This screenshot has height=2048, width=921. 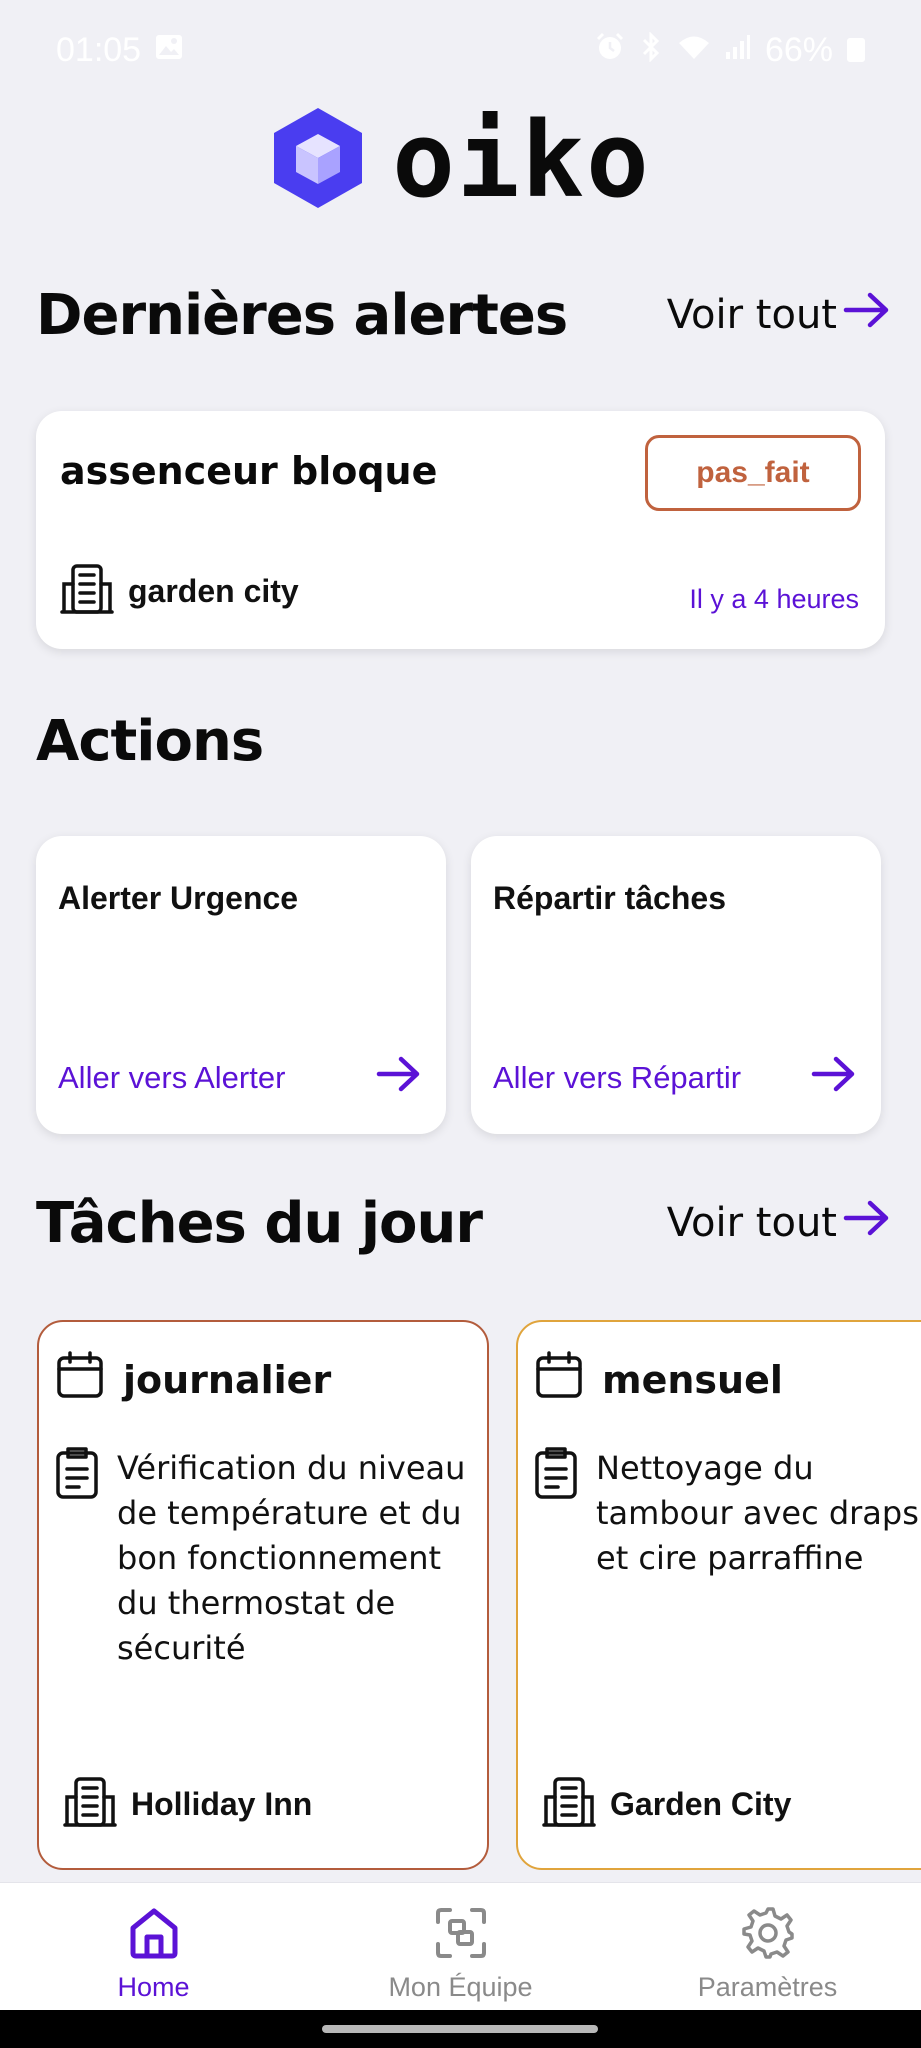 I want to click on nav-label: Mon Équipe, so click(x=460, y=1987).